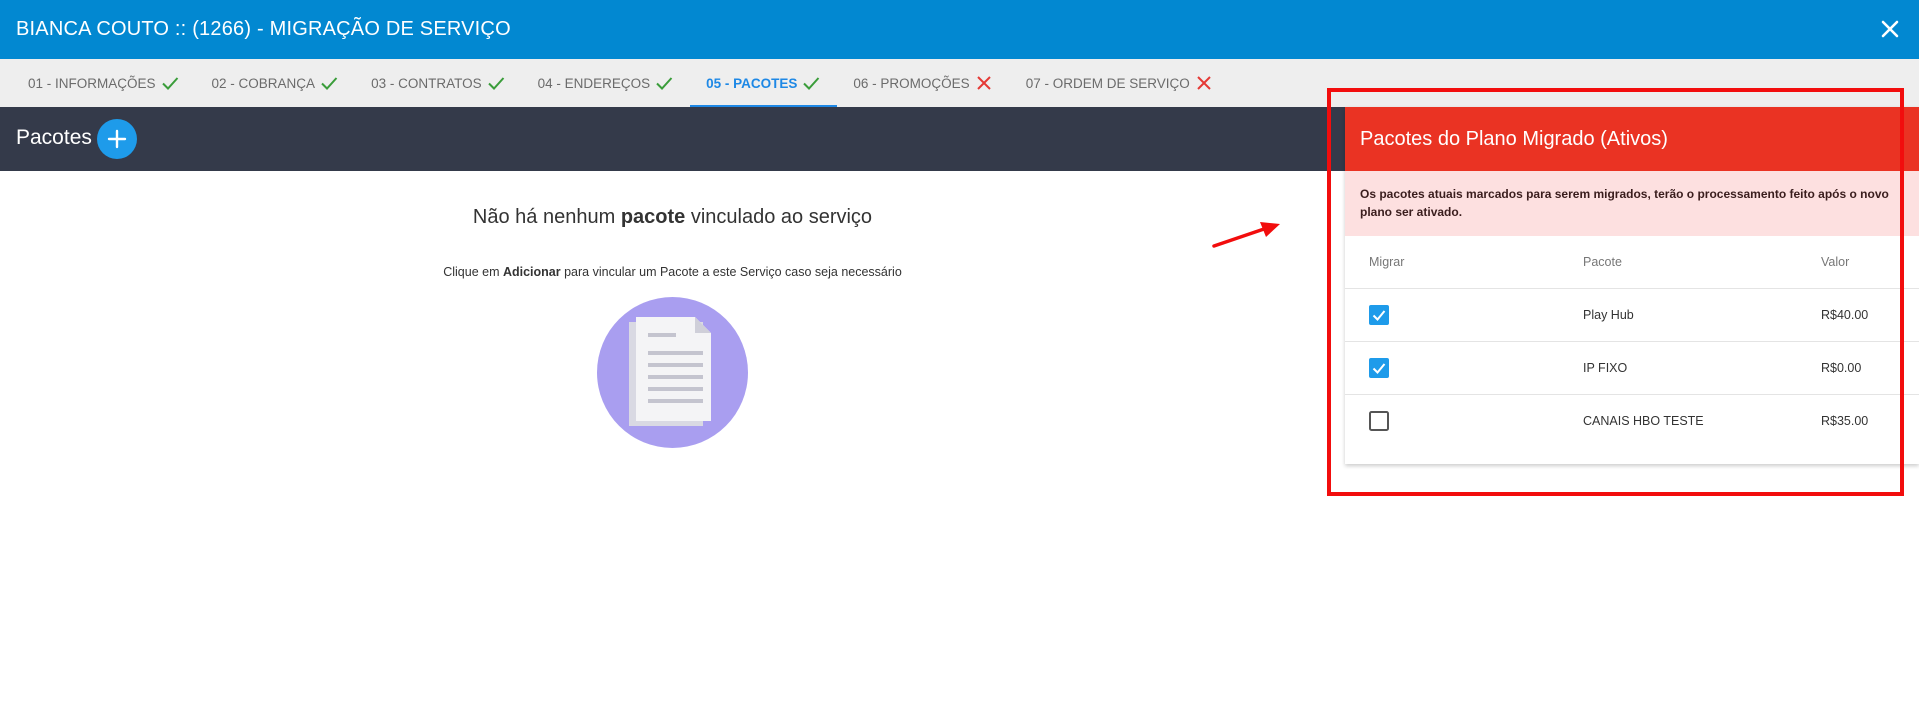  Describe the element at coordinates (546, 217) in the screenshot. I see `empty-title-text: Não há nenhum` at that location.